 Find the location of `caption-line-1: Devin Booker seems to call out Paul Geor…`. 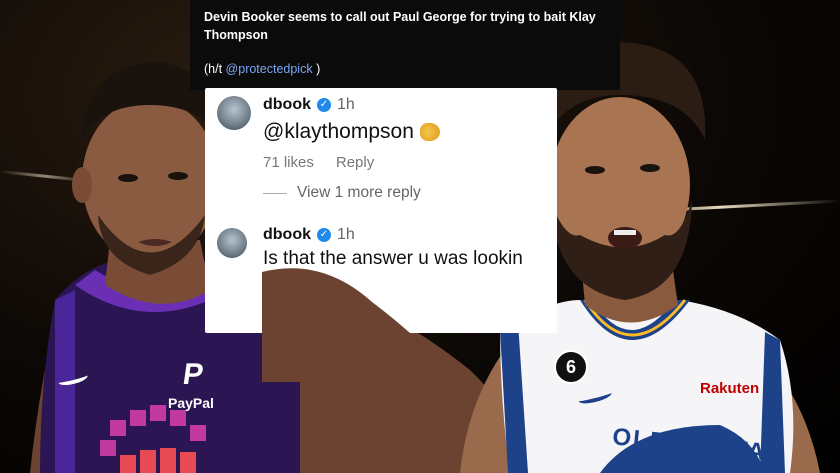

caption-line-1: Devin Booker seems to call out Paul Geor… is located at coordinates (400, 17).